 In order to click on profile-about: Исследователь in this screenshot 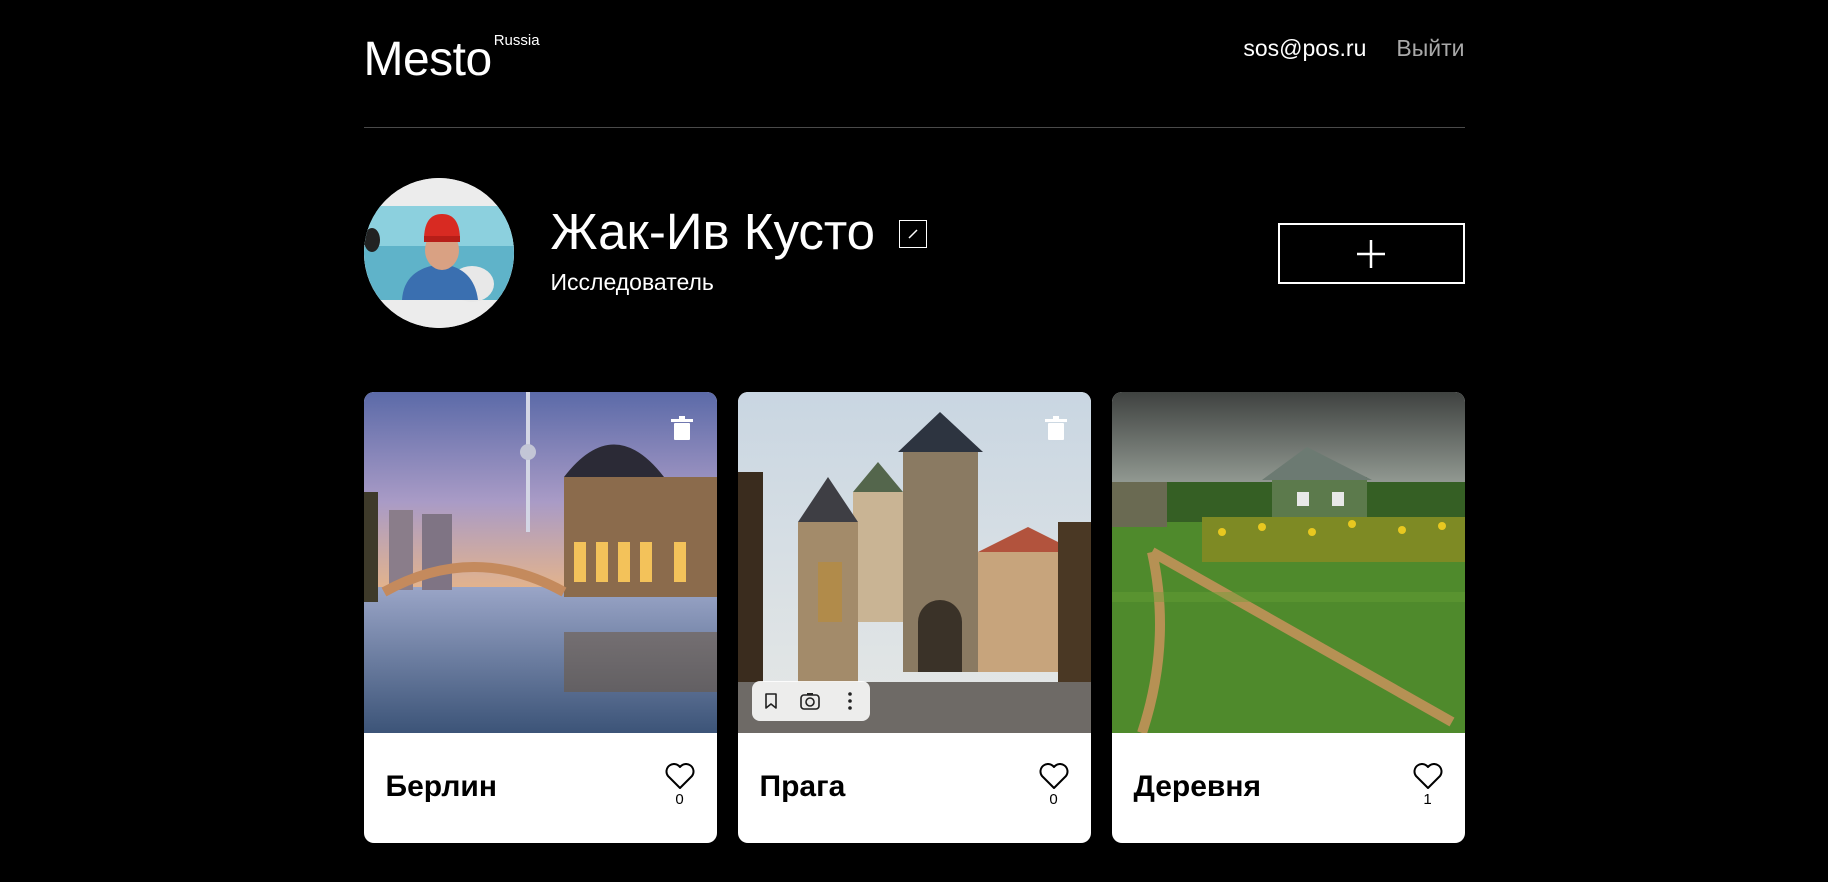, I will do `click(632, 282)`.